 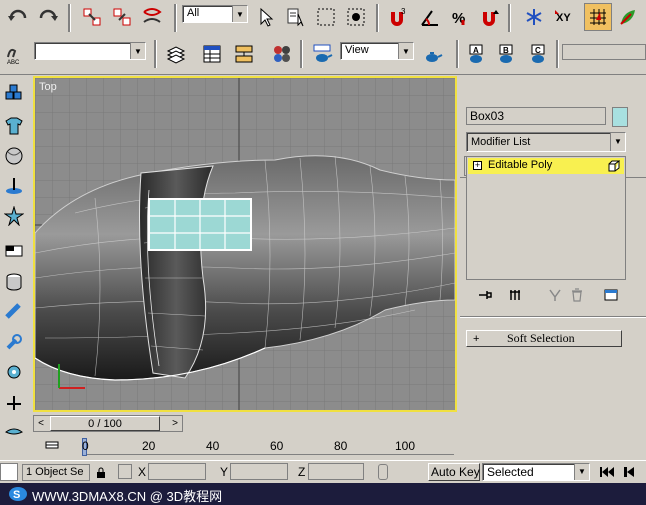 I want to click on svg-text: S, so click(x=16, y=495).